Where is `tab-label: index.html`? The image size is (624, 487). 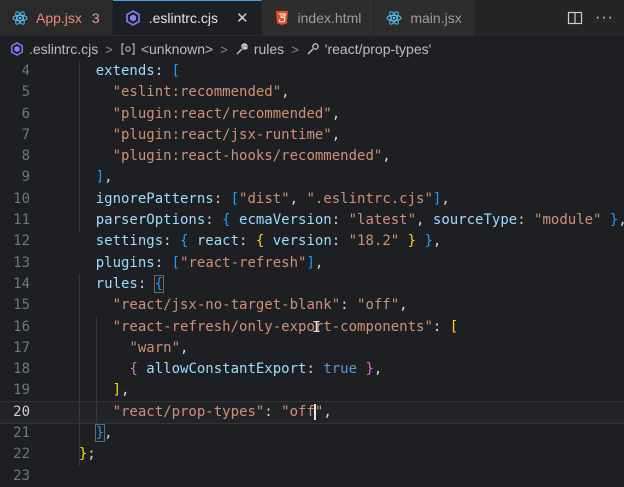
tab-label: index.html is located at coordinates (329, 17).